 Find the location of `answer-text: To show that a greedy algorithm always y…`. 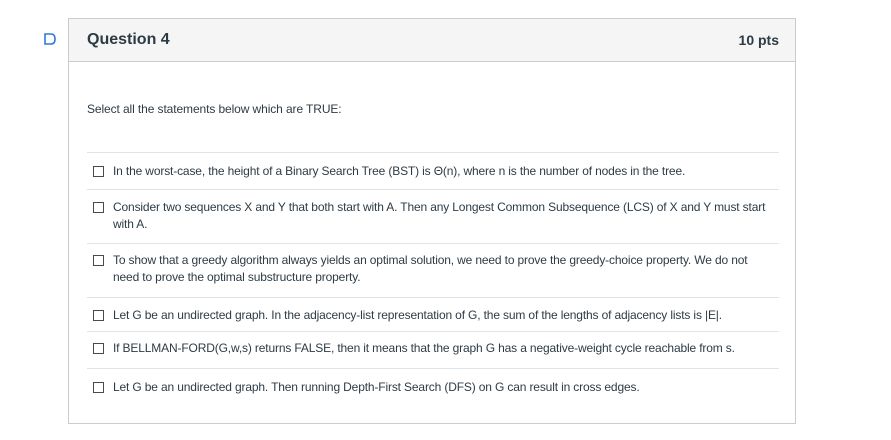

answer-text: To show that a greedy algorithm always y… is located at coordinates (430, 268).